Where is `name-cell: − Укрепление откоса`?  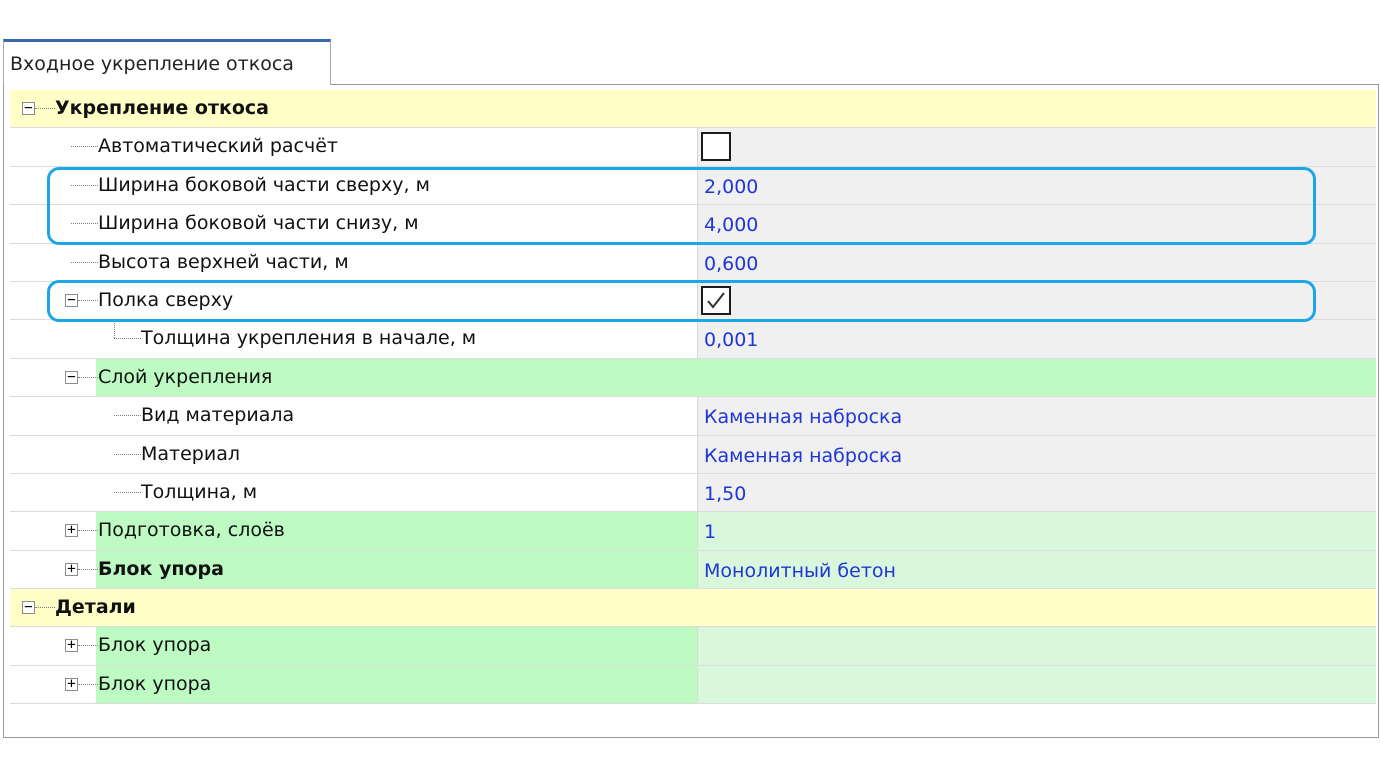 name-cell: − Укрепление откоса is located at coordinates (693, 108).